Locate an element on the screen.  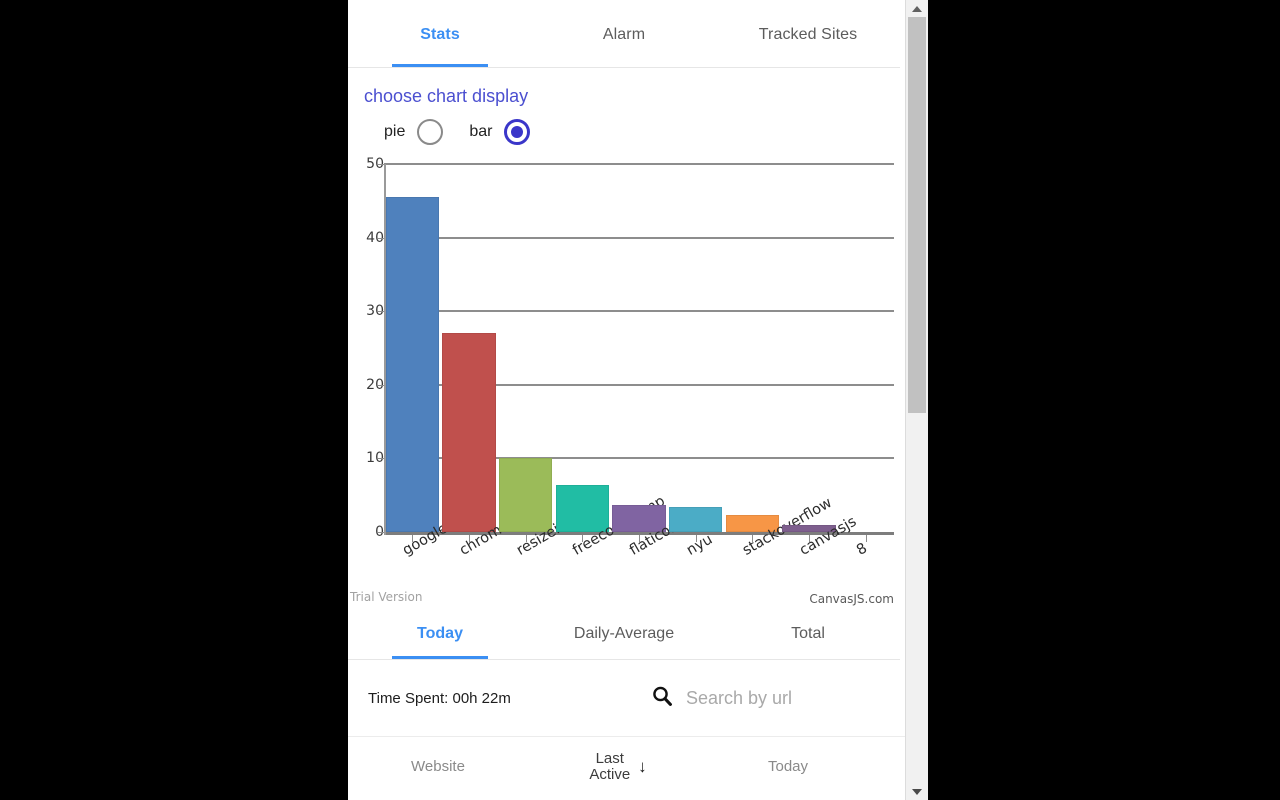
tab-today-label: Today is located at coordinates (440, 633).